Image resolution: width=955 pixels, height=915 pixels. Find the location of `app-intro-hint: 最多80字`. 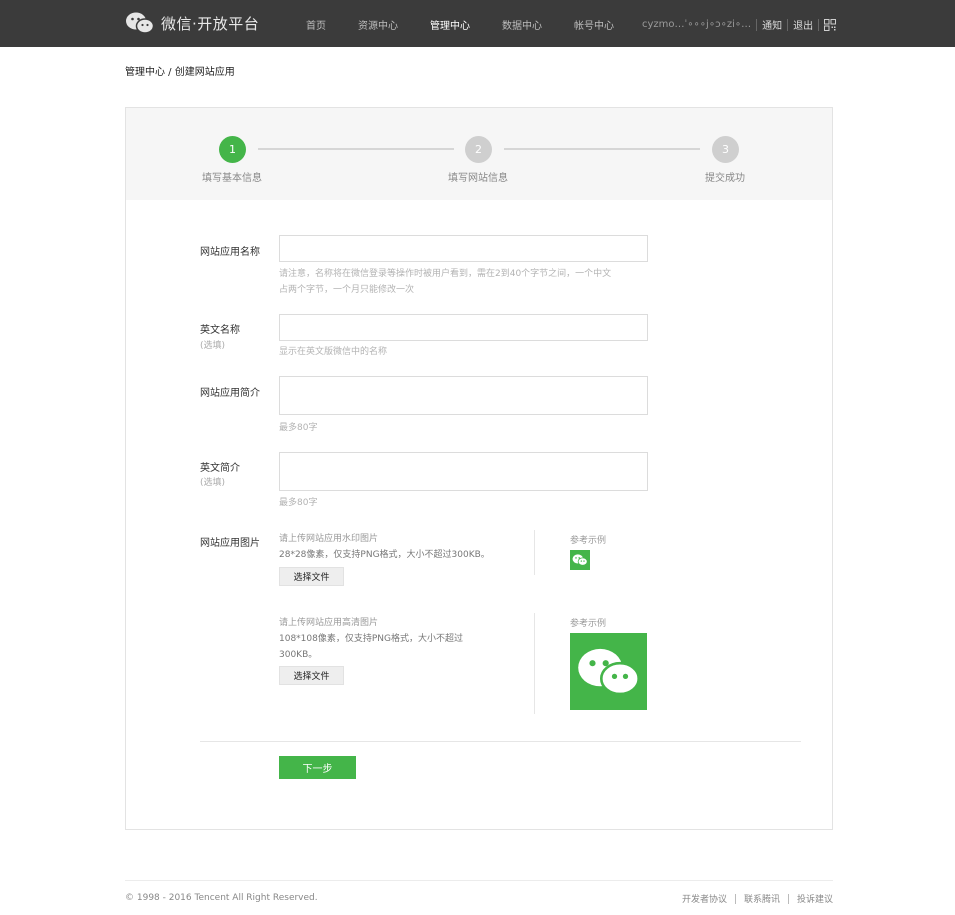

app-intro-hint: 最多80字 is located at coordinates (298, 428).